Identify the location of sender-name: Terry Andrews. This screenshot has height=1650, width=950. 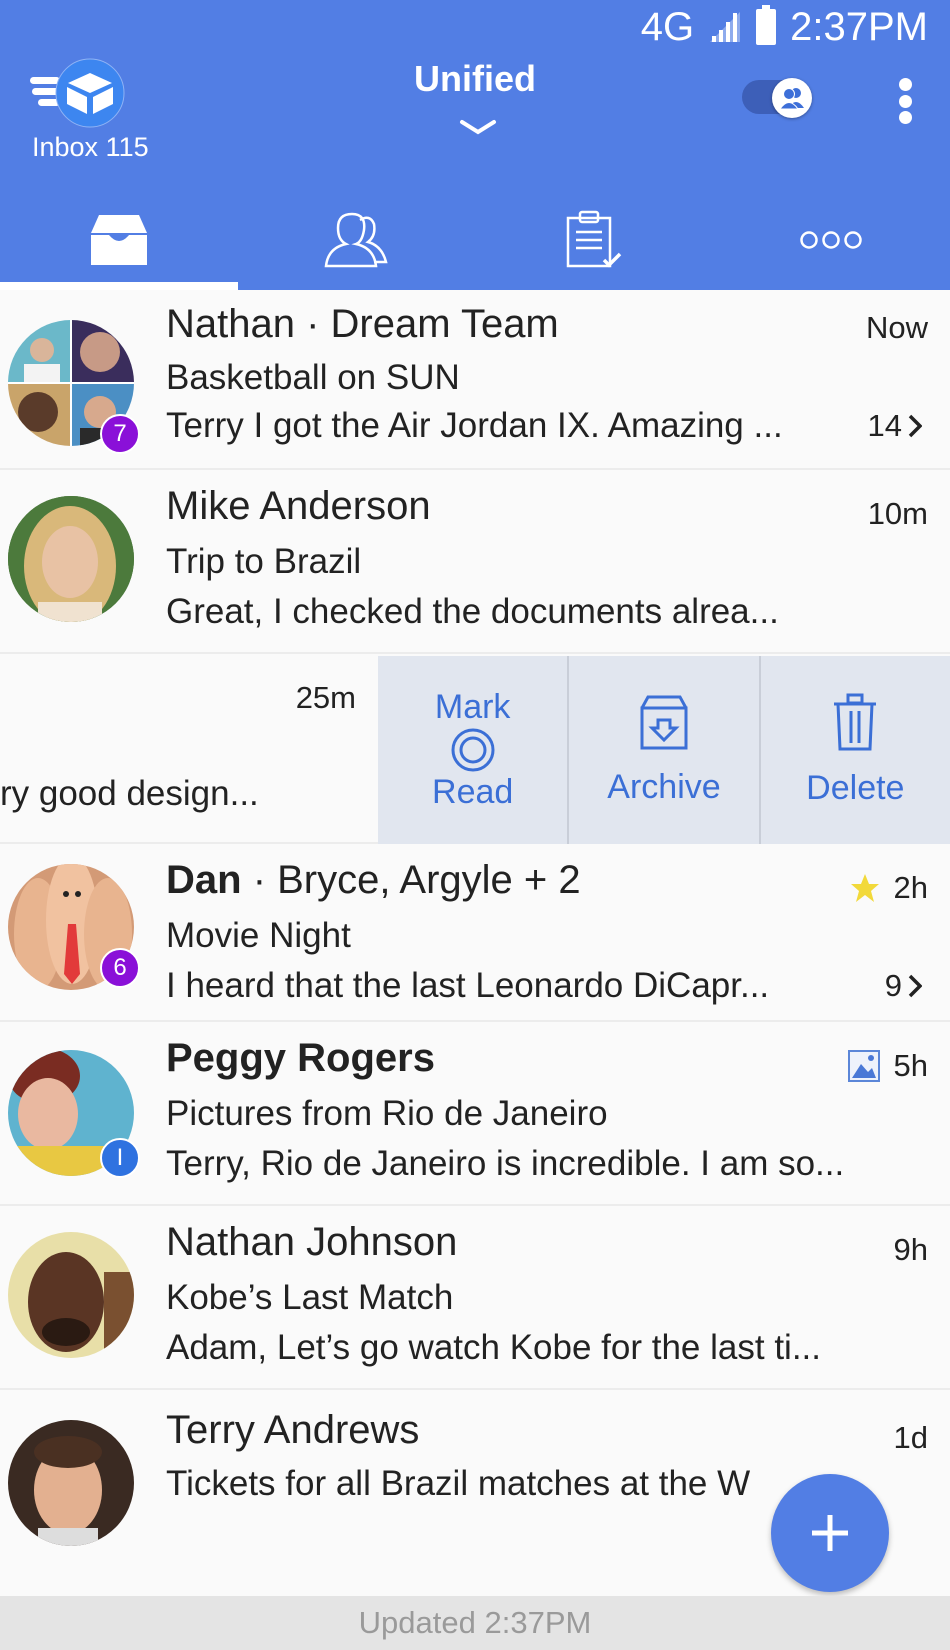
(293, 1430).